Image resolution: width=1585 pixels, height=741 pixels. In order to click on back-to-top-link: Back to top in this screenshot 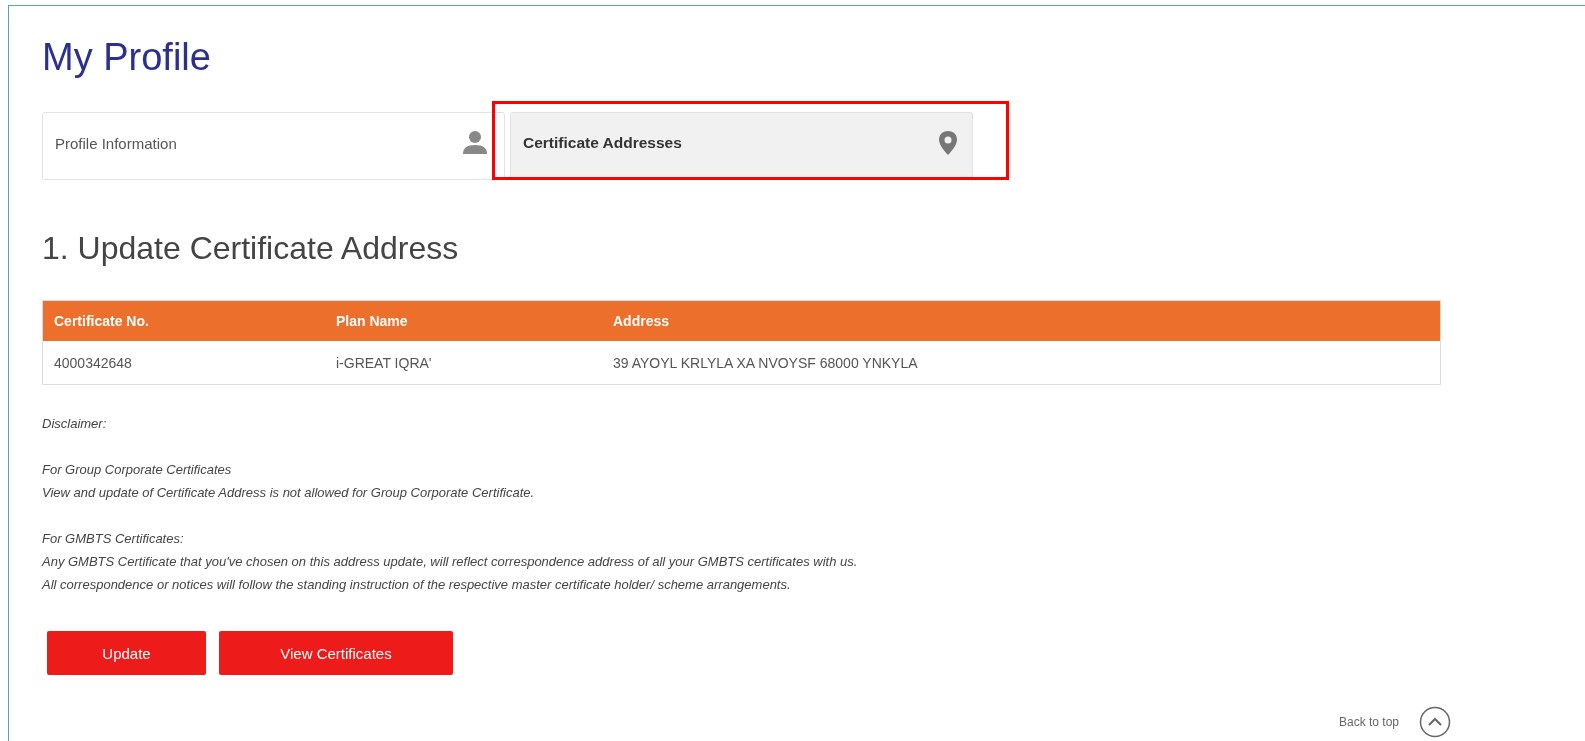, I will do `click(1368, 722)`.